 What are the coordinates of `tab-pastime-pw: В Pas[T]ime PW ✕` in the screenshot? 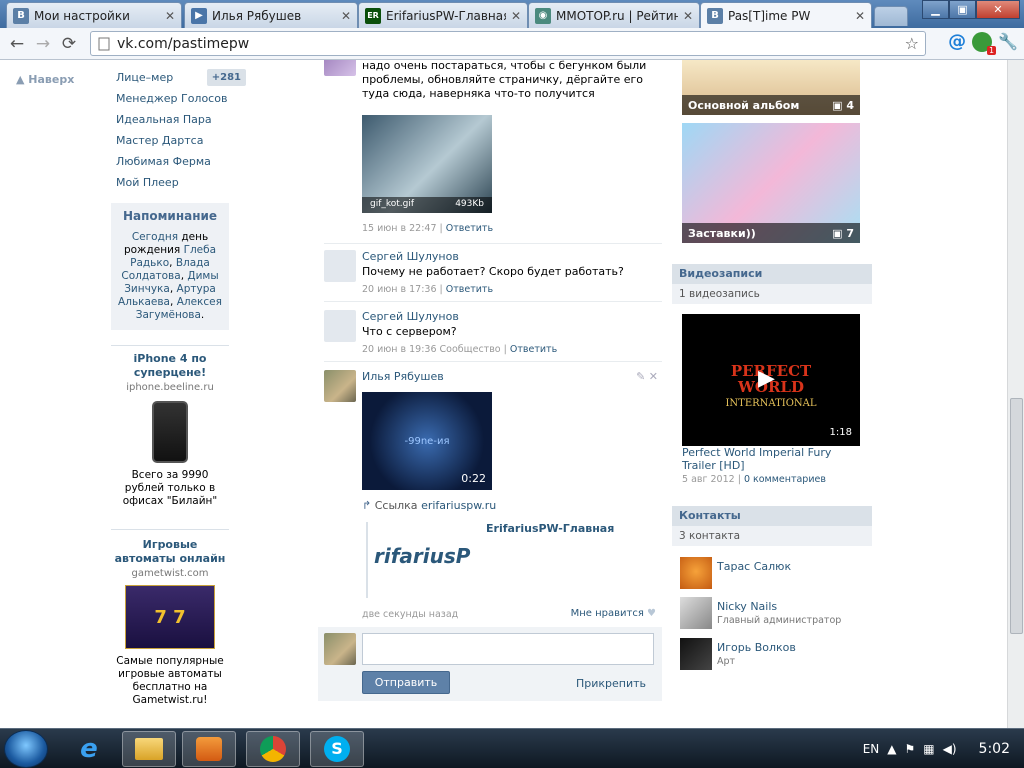 It's located at (786, 15).